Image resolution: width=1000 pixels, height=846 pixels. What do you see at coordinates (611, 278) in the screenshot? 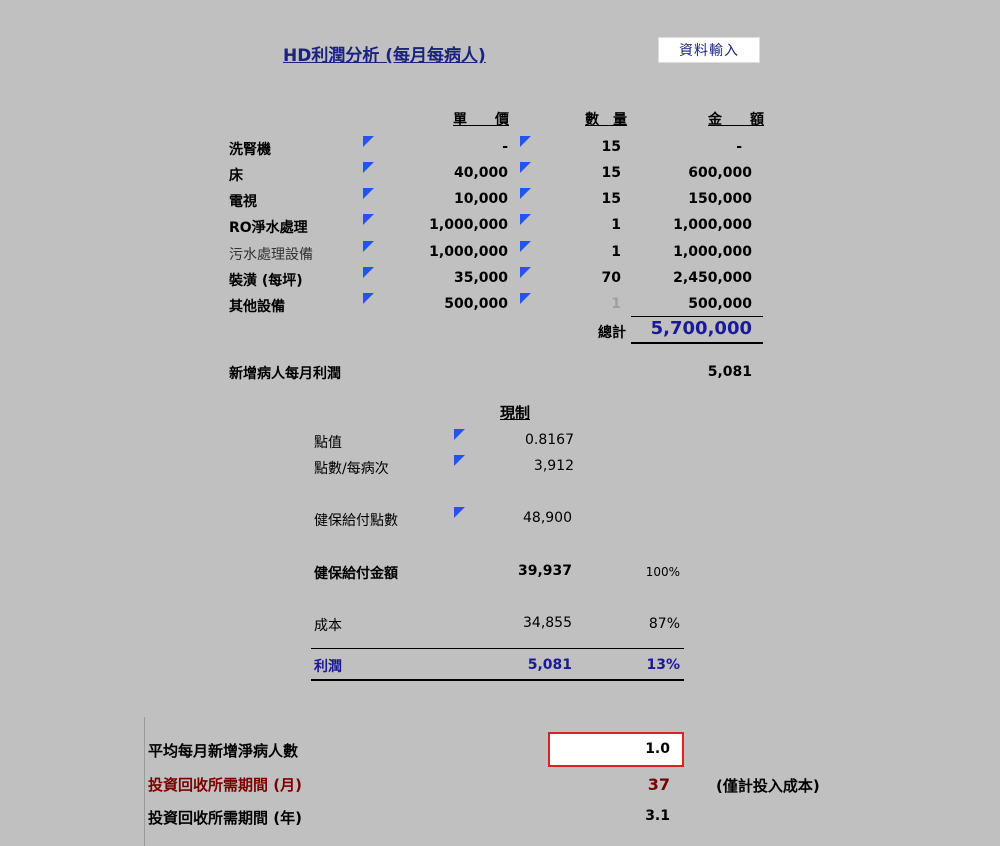
I see `equipment-qty: 70` at bounding box center [611, 278].